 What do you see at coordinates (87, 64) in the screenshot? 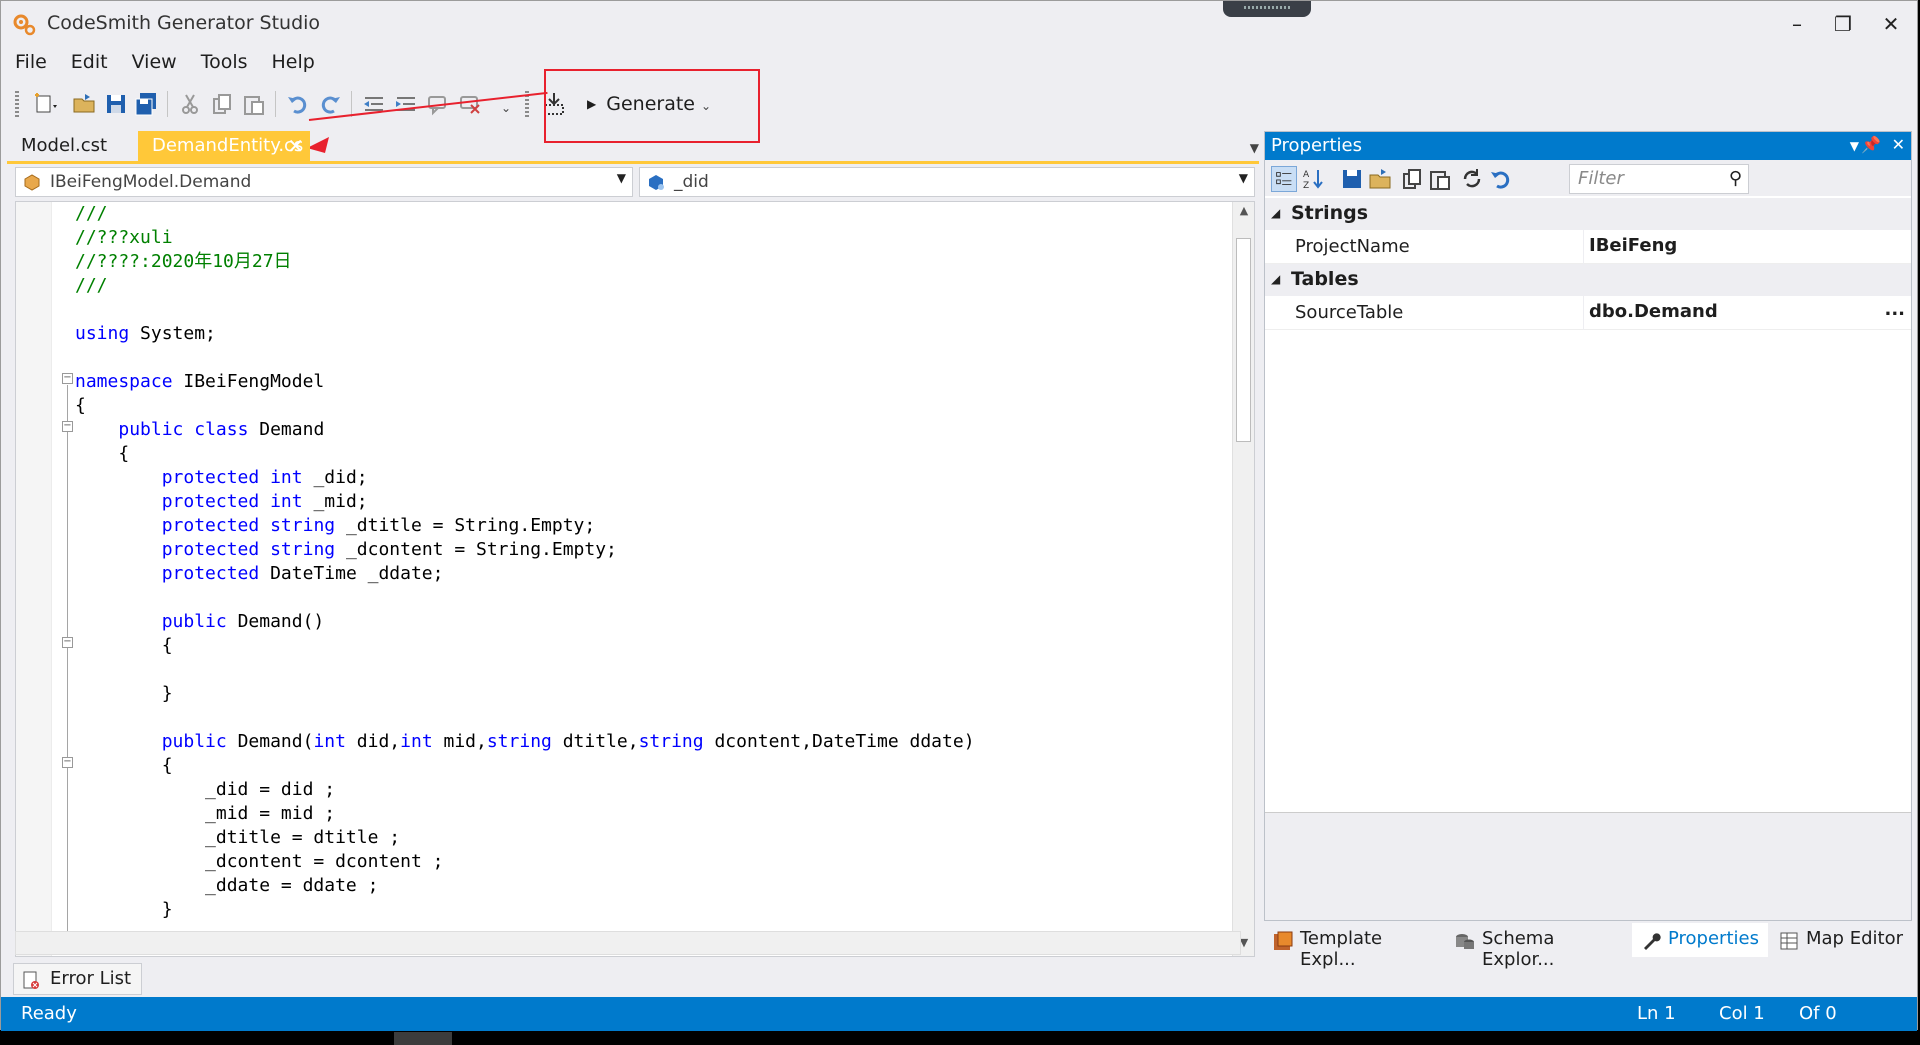
I see `menu-edit: Edit` at bounding box center [87, 64].